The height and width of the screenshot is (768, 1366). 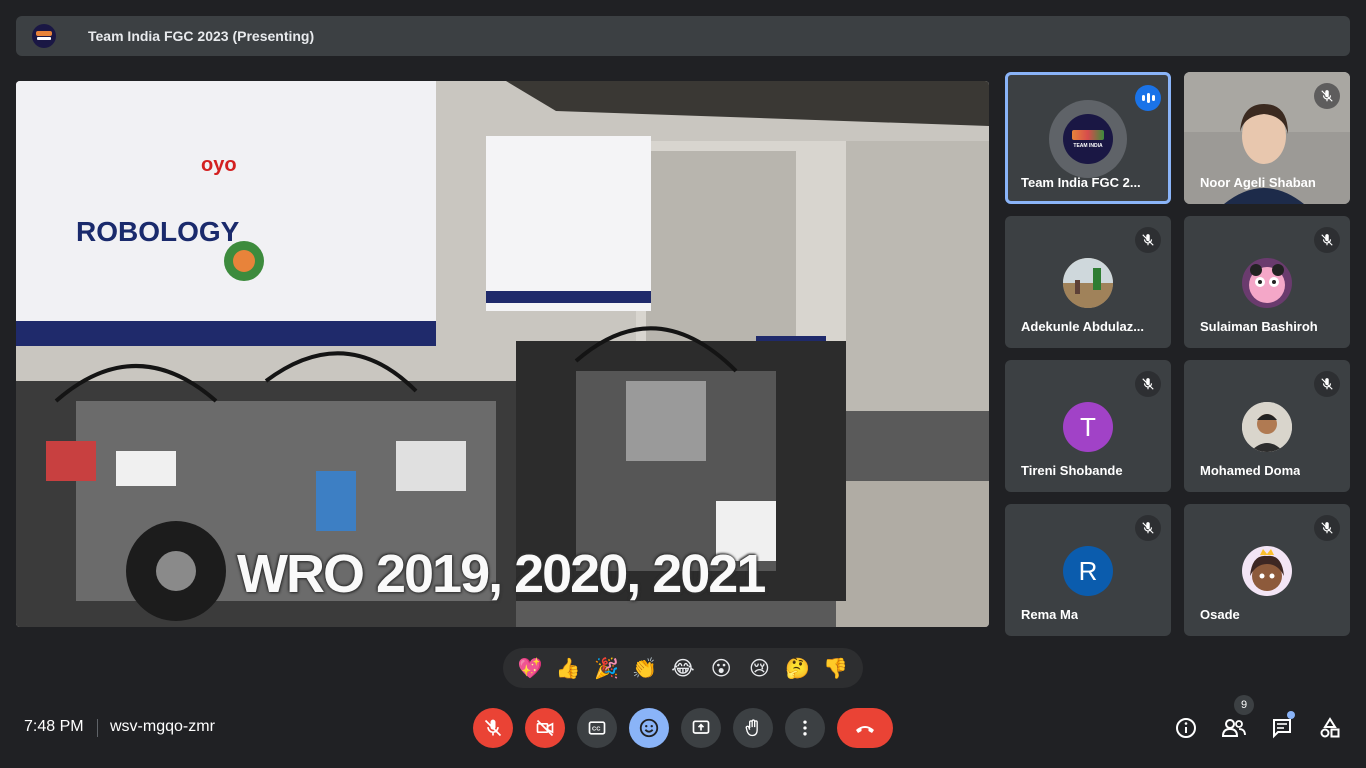 What do you see at coordinates (158, 231) in the screenshot?
I see `svg-text: ROBOLOGY` at bounding box center [158, 231].